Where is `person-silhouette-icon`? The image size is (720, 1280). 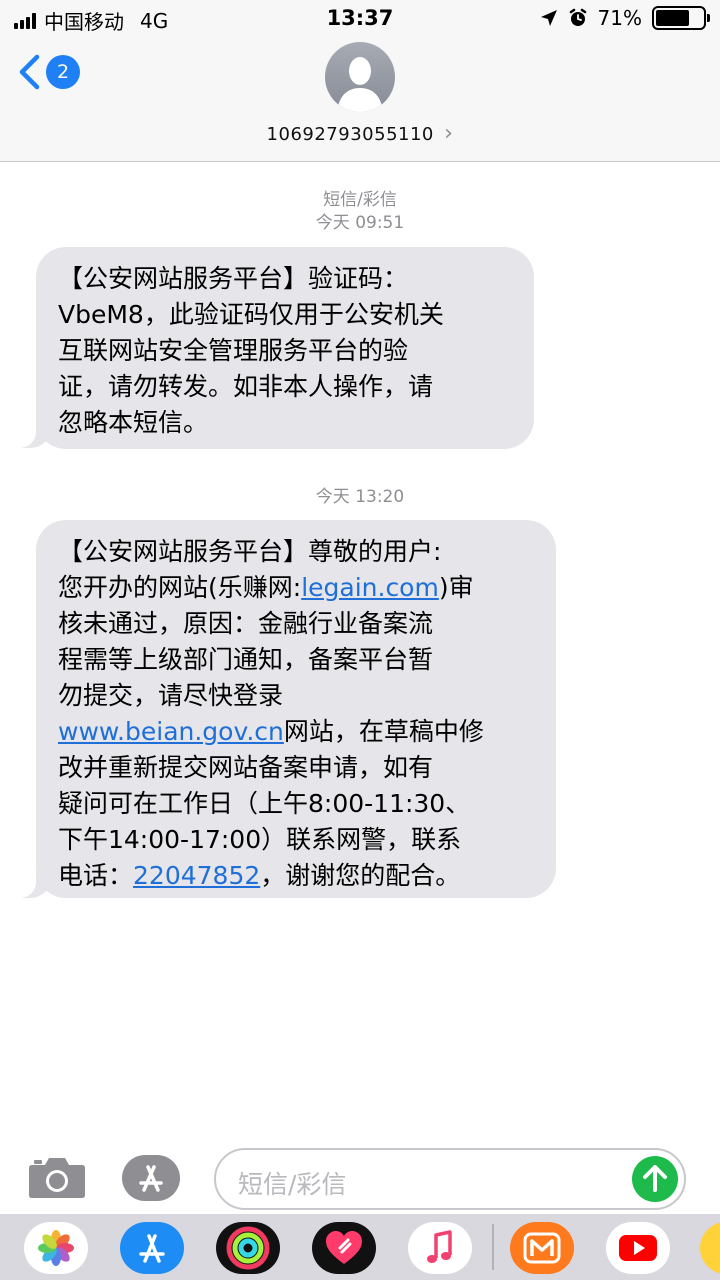
person-silhouette-icon is located at coordinates (360, 84).